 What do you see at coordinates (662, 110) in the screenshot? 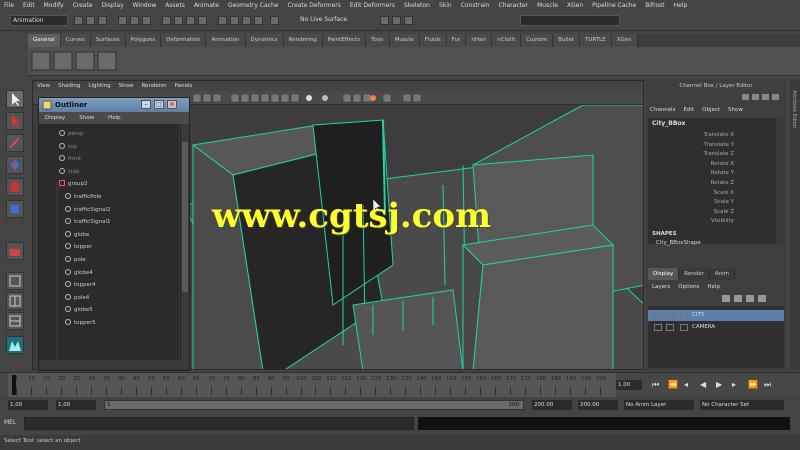
I see `channel-menu-channels: Channels` at bounding box center [662, 110].